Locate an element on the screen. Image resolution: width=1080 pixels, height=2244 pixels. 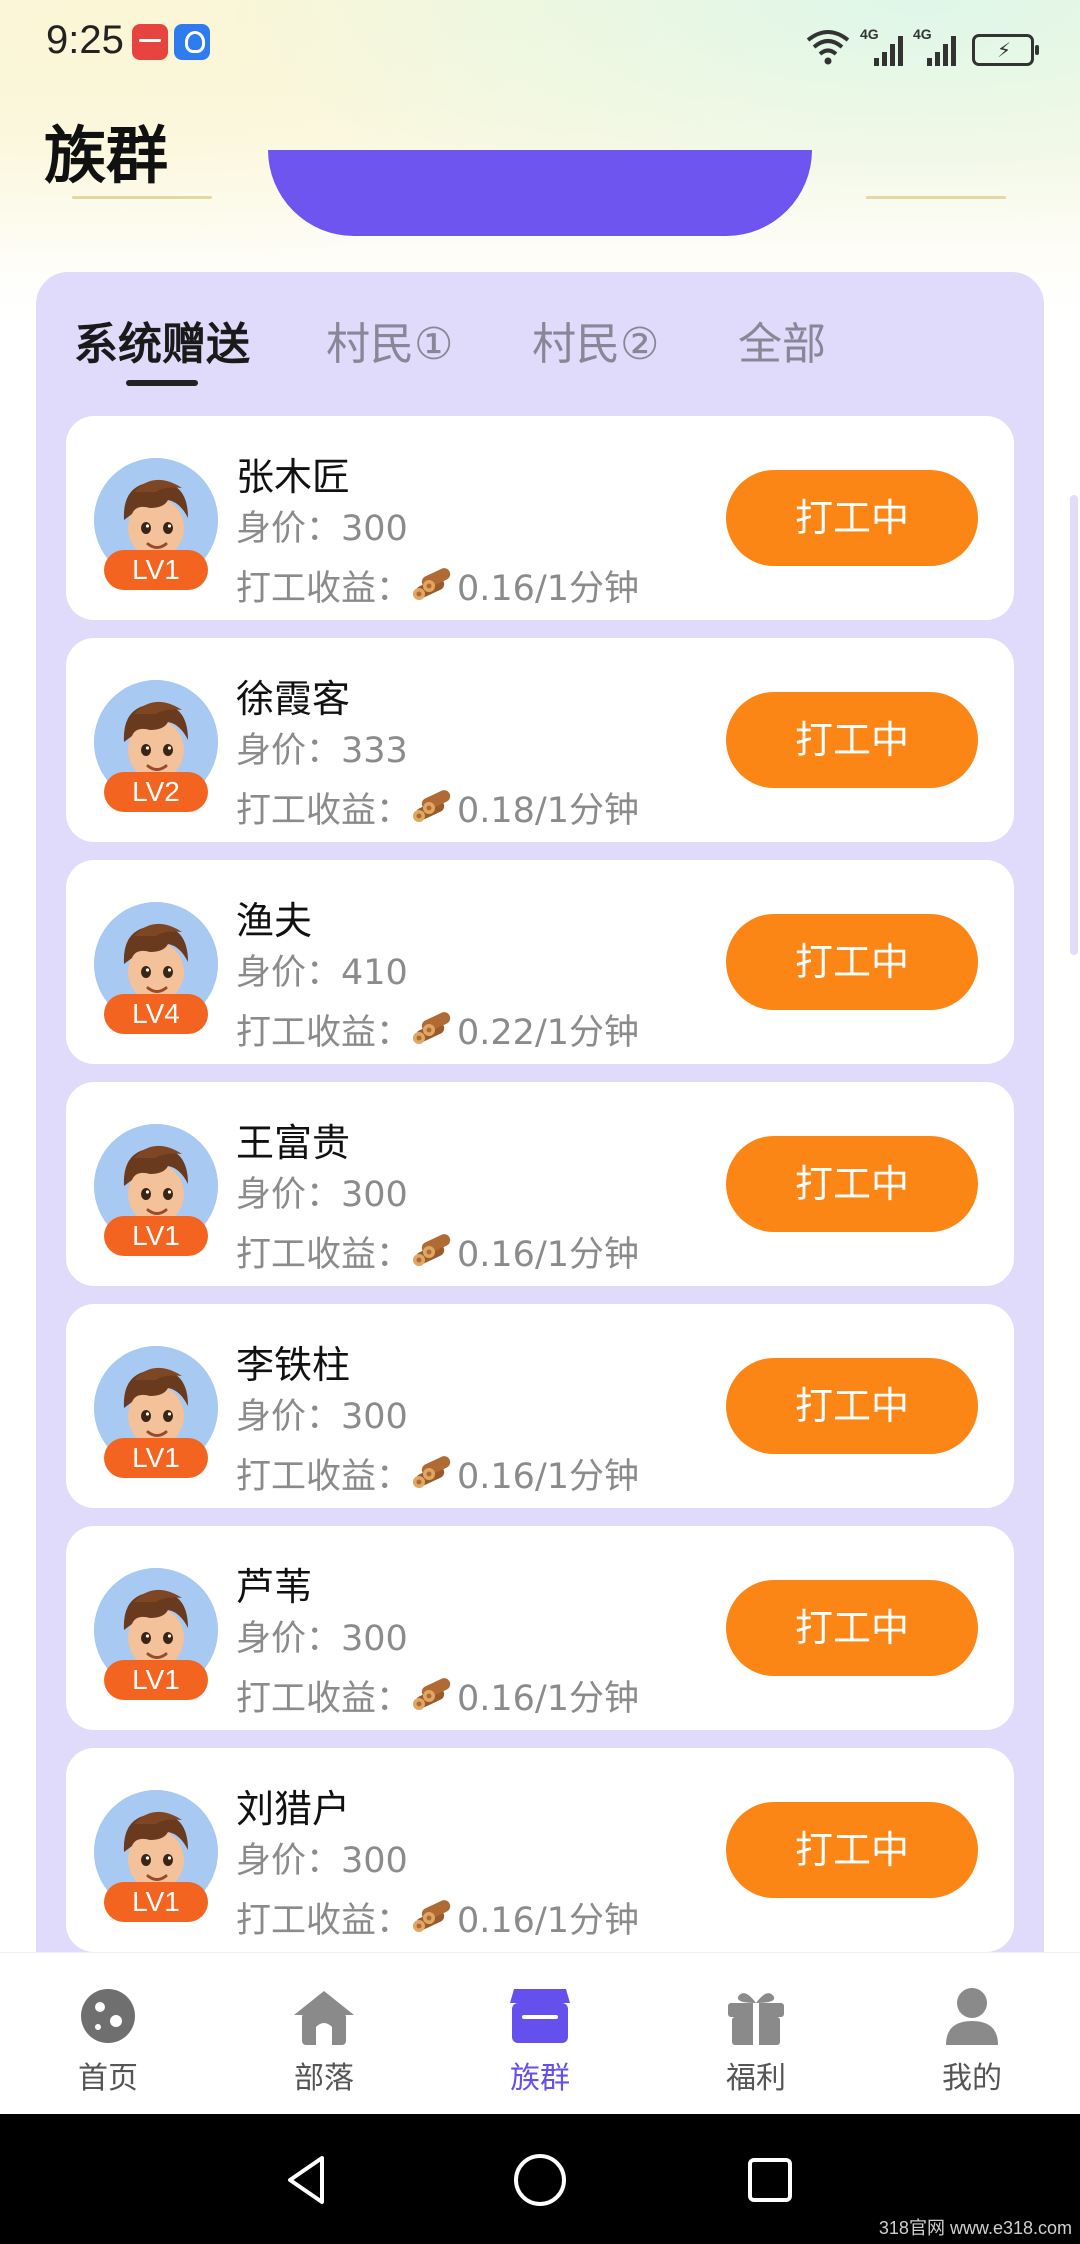
tab-indicator is located at coordinates (162, 383).